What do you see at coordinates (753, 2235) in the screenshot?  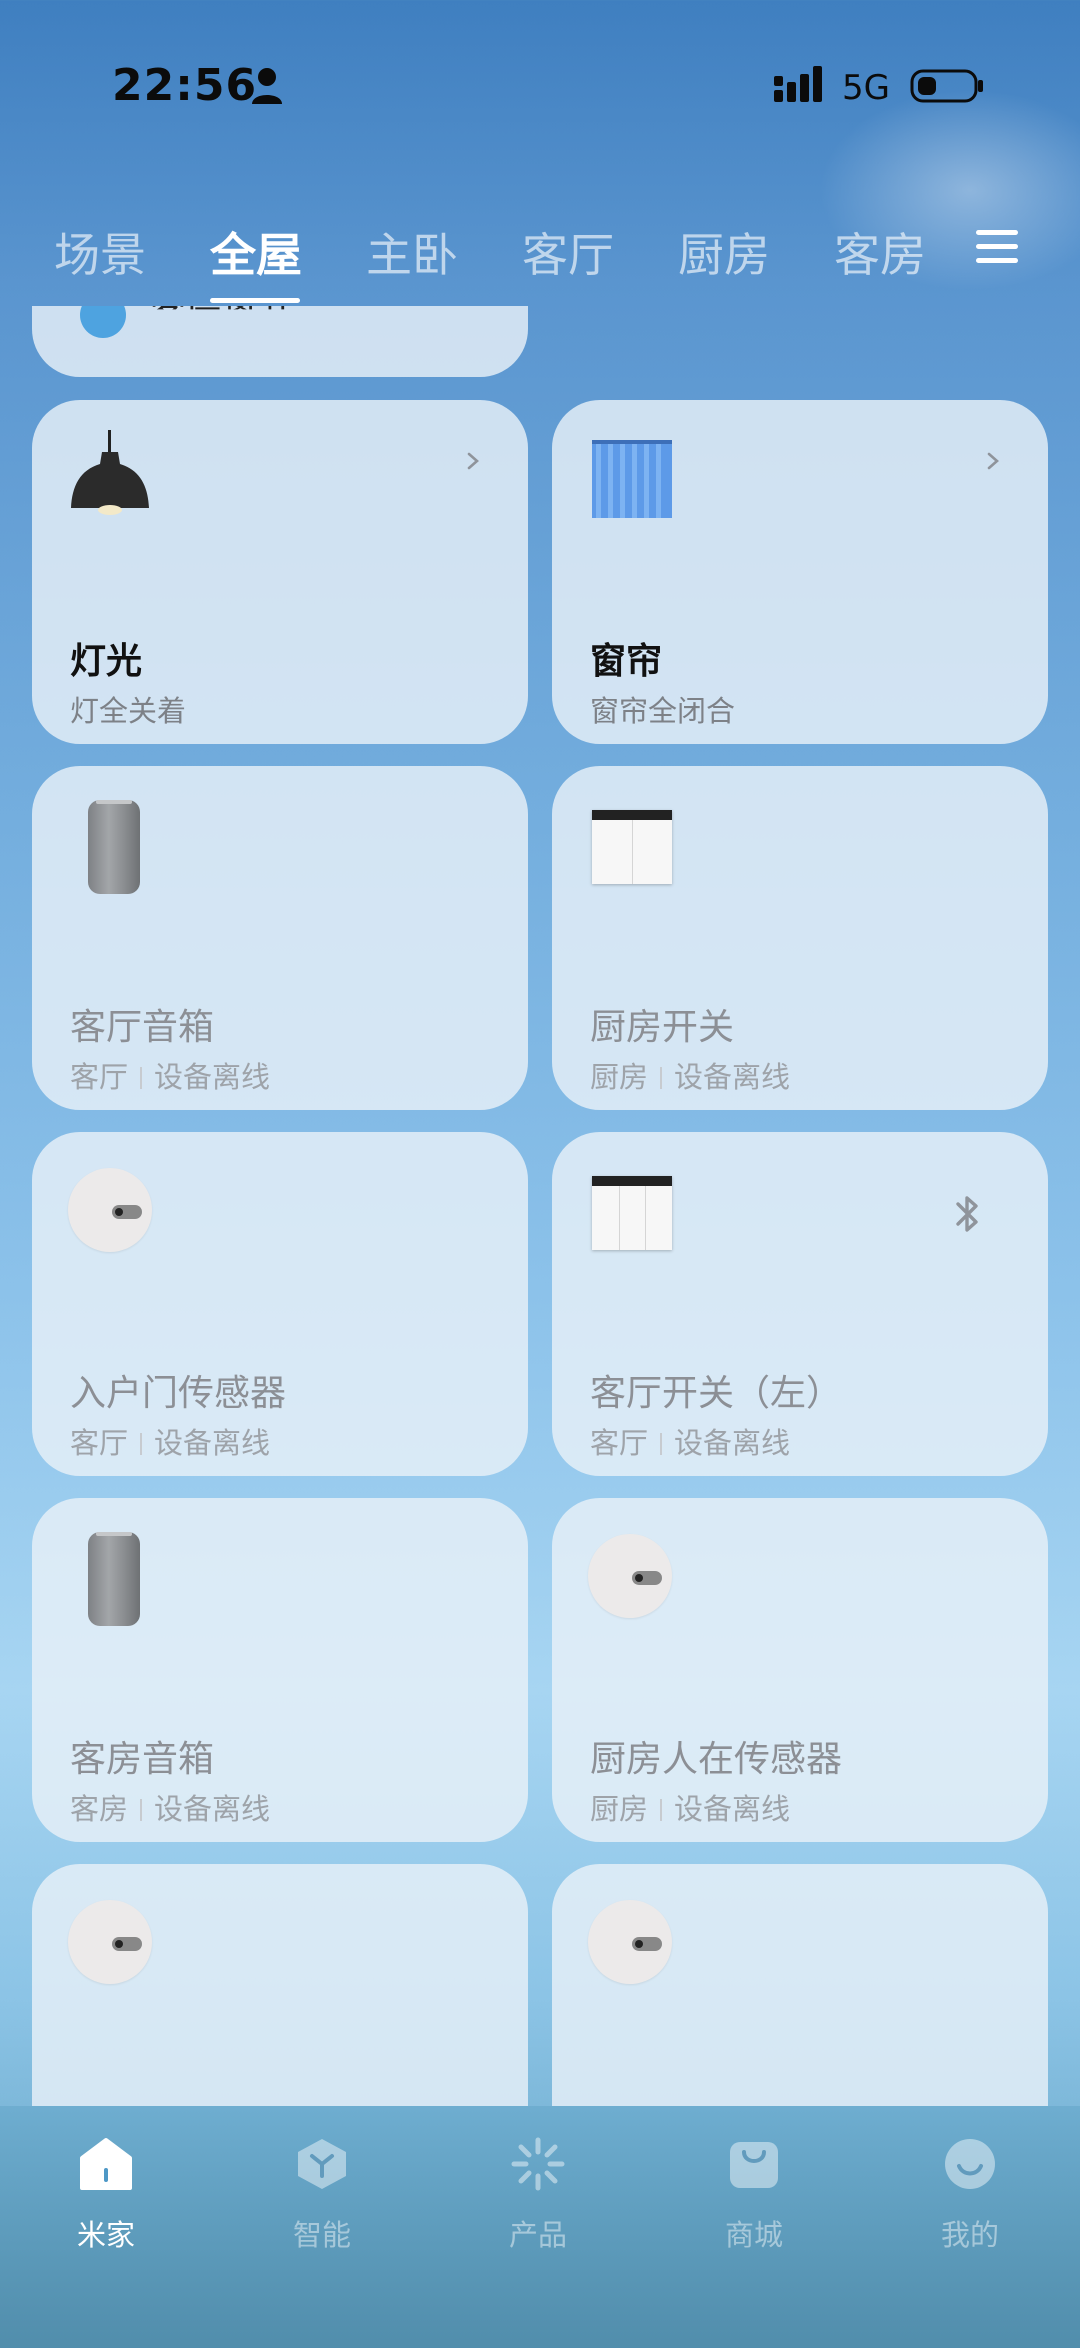 I see `nav-label: 商城` at bounding box center [753, 2235].